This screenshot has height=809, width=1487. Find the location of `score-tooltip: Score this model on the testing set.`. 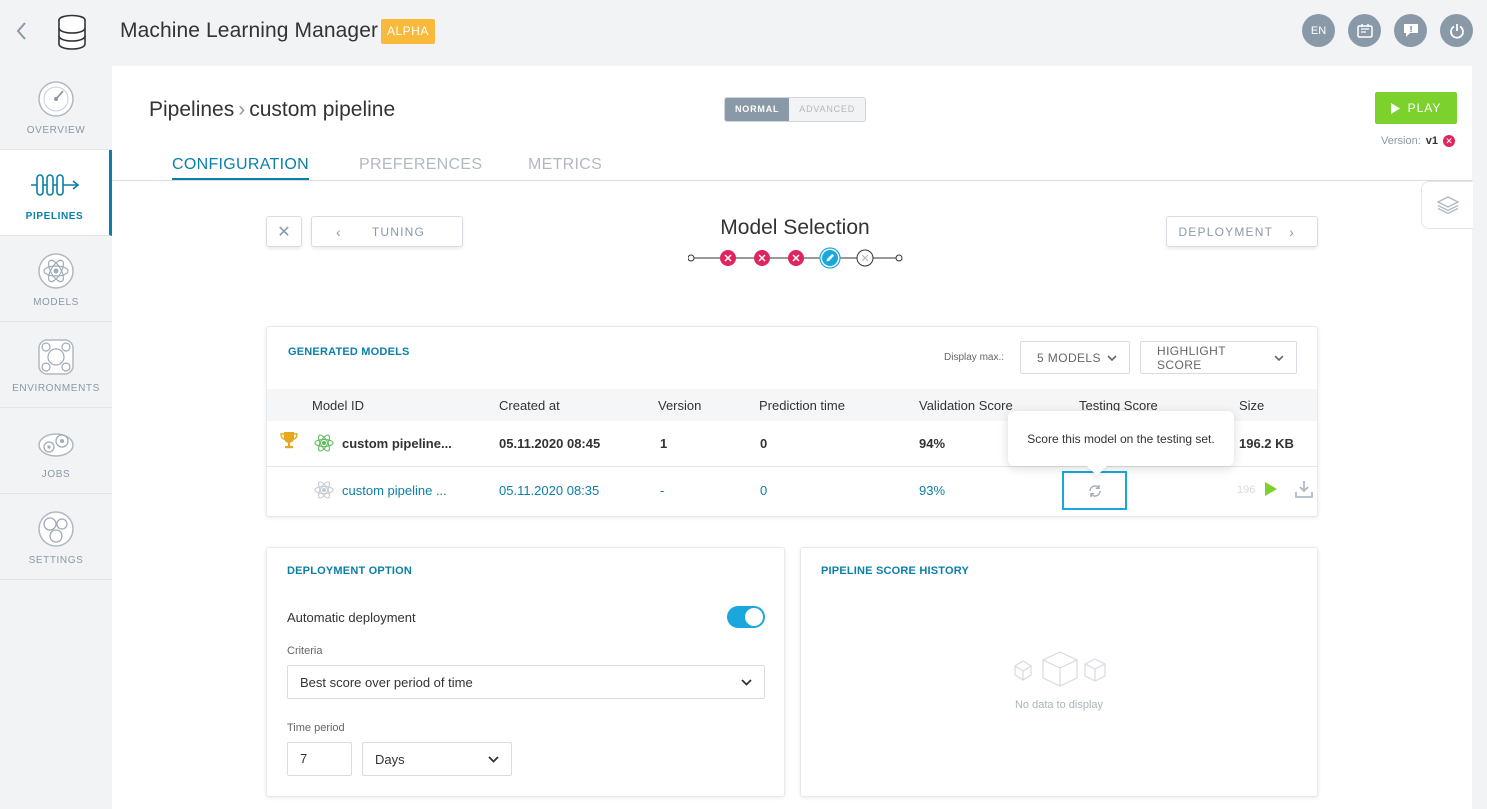

score-tooltip: Score this model on the testing set. is located at coordinates (1121, 438).